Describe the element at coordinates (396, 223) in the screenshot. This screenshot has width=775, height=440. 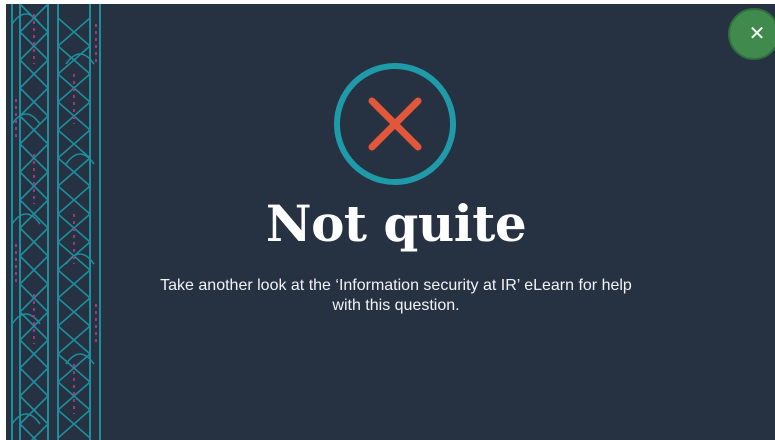
I see `feedback-title: Not quite` at that location.